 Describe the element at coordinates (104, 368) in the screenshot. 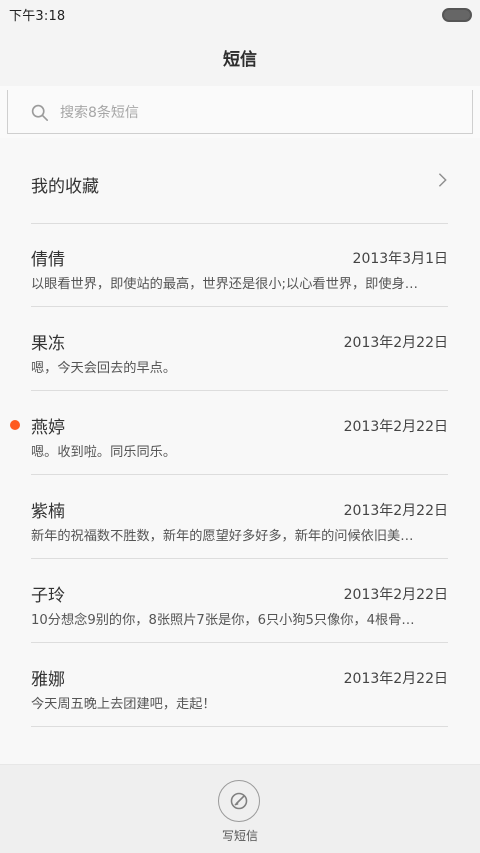

I see `message-preview: 嗯，今天会回去的早点。` at that location.